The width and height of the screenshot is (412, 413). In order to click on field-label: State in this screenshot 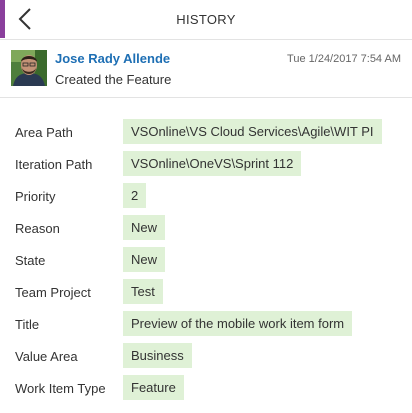, I will do `click(30, 260)`.